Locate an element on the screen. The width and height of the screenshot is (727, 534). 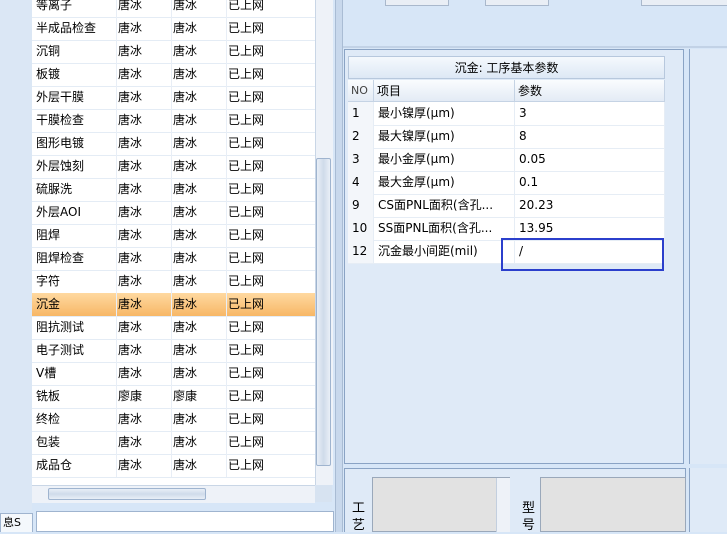
param-row: 9 CS面PNL面积(含孔... 20.23 is located at coordinates (506, 206).